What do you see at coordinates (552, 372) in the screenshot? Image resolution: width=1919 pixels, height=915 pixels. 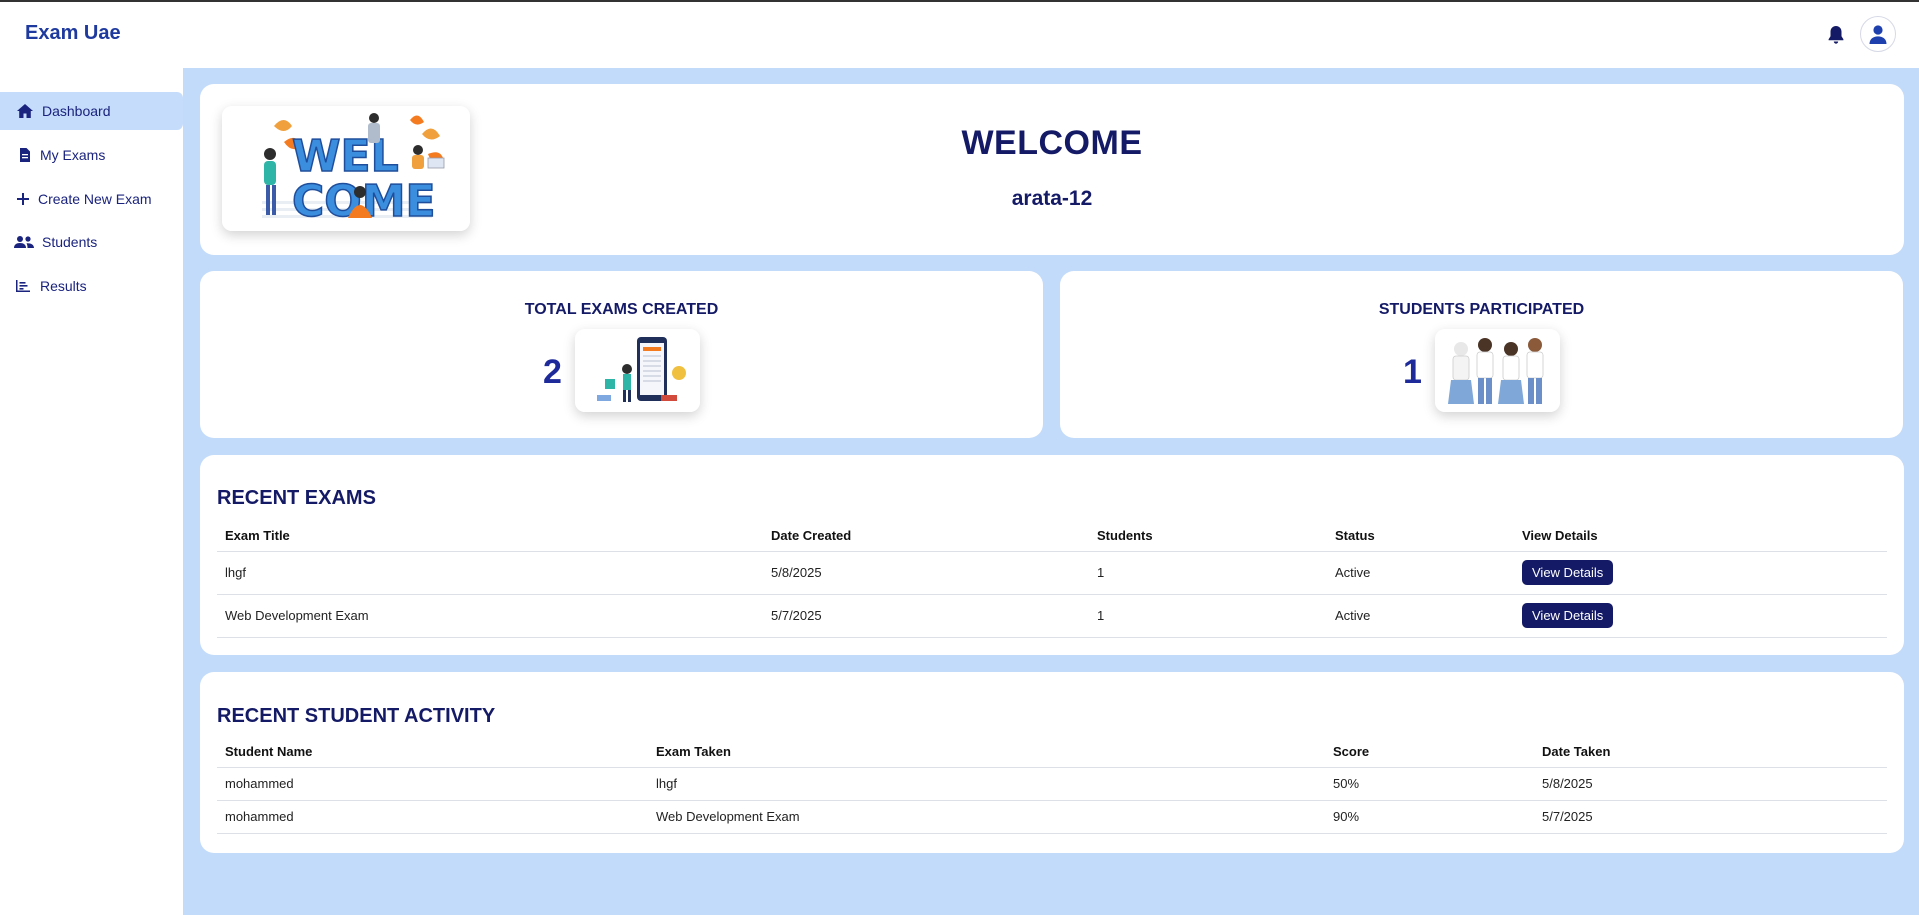 I see `total-exams-value: 2` at bounding box center [552, 372].